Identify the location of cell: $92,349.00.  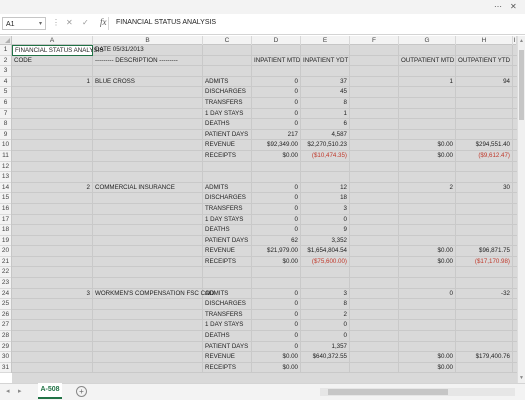
(276, 145).